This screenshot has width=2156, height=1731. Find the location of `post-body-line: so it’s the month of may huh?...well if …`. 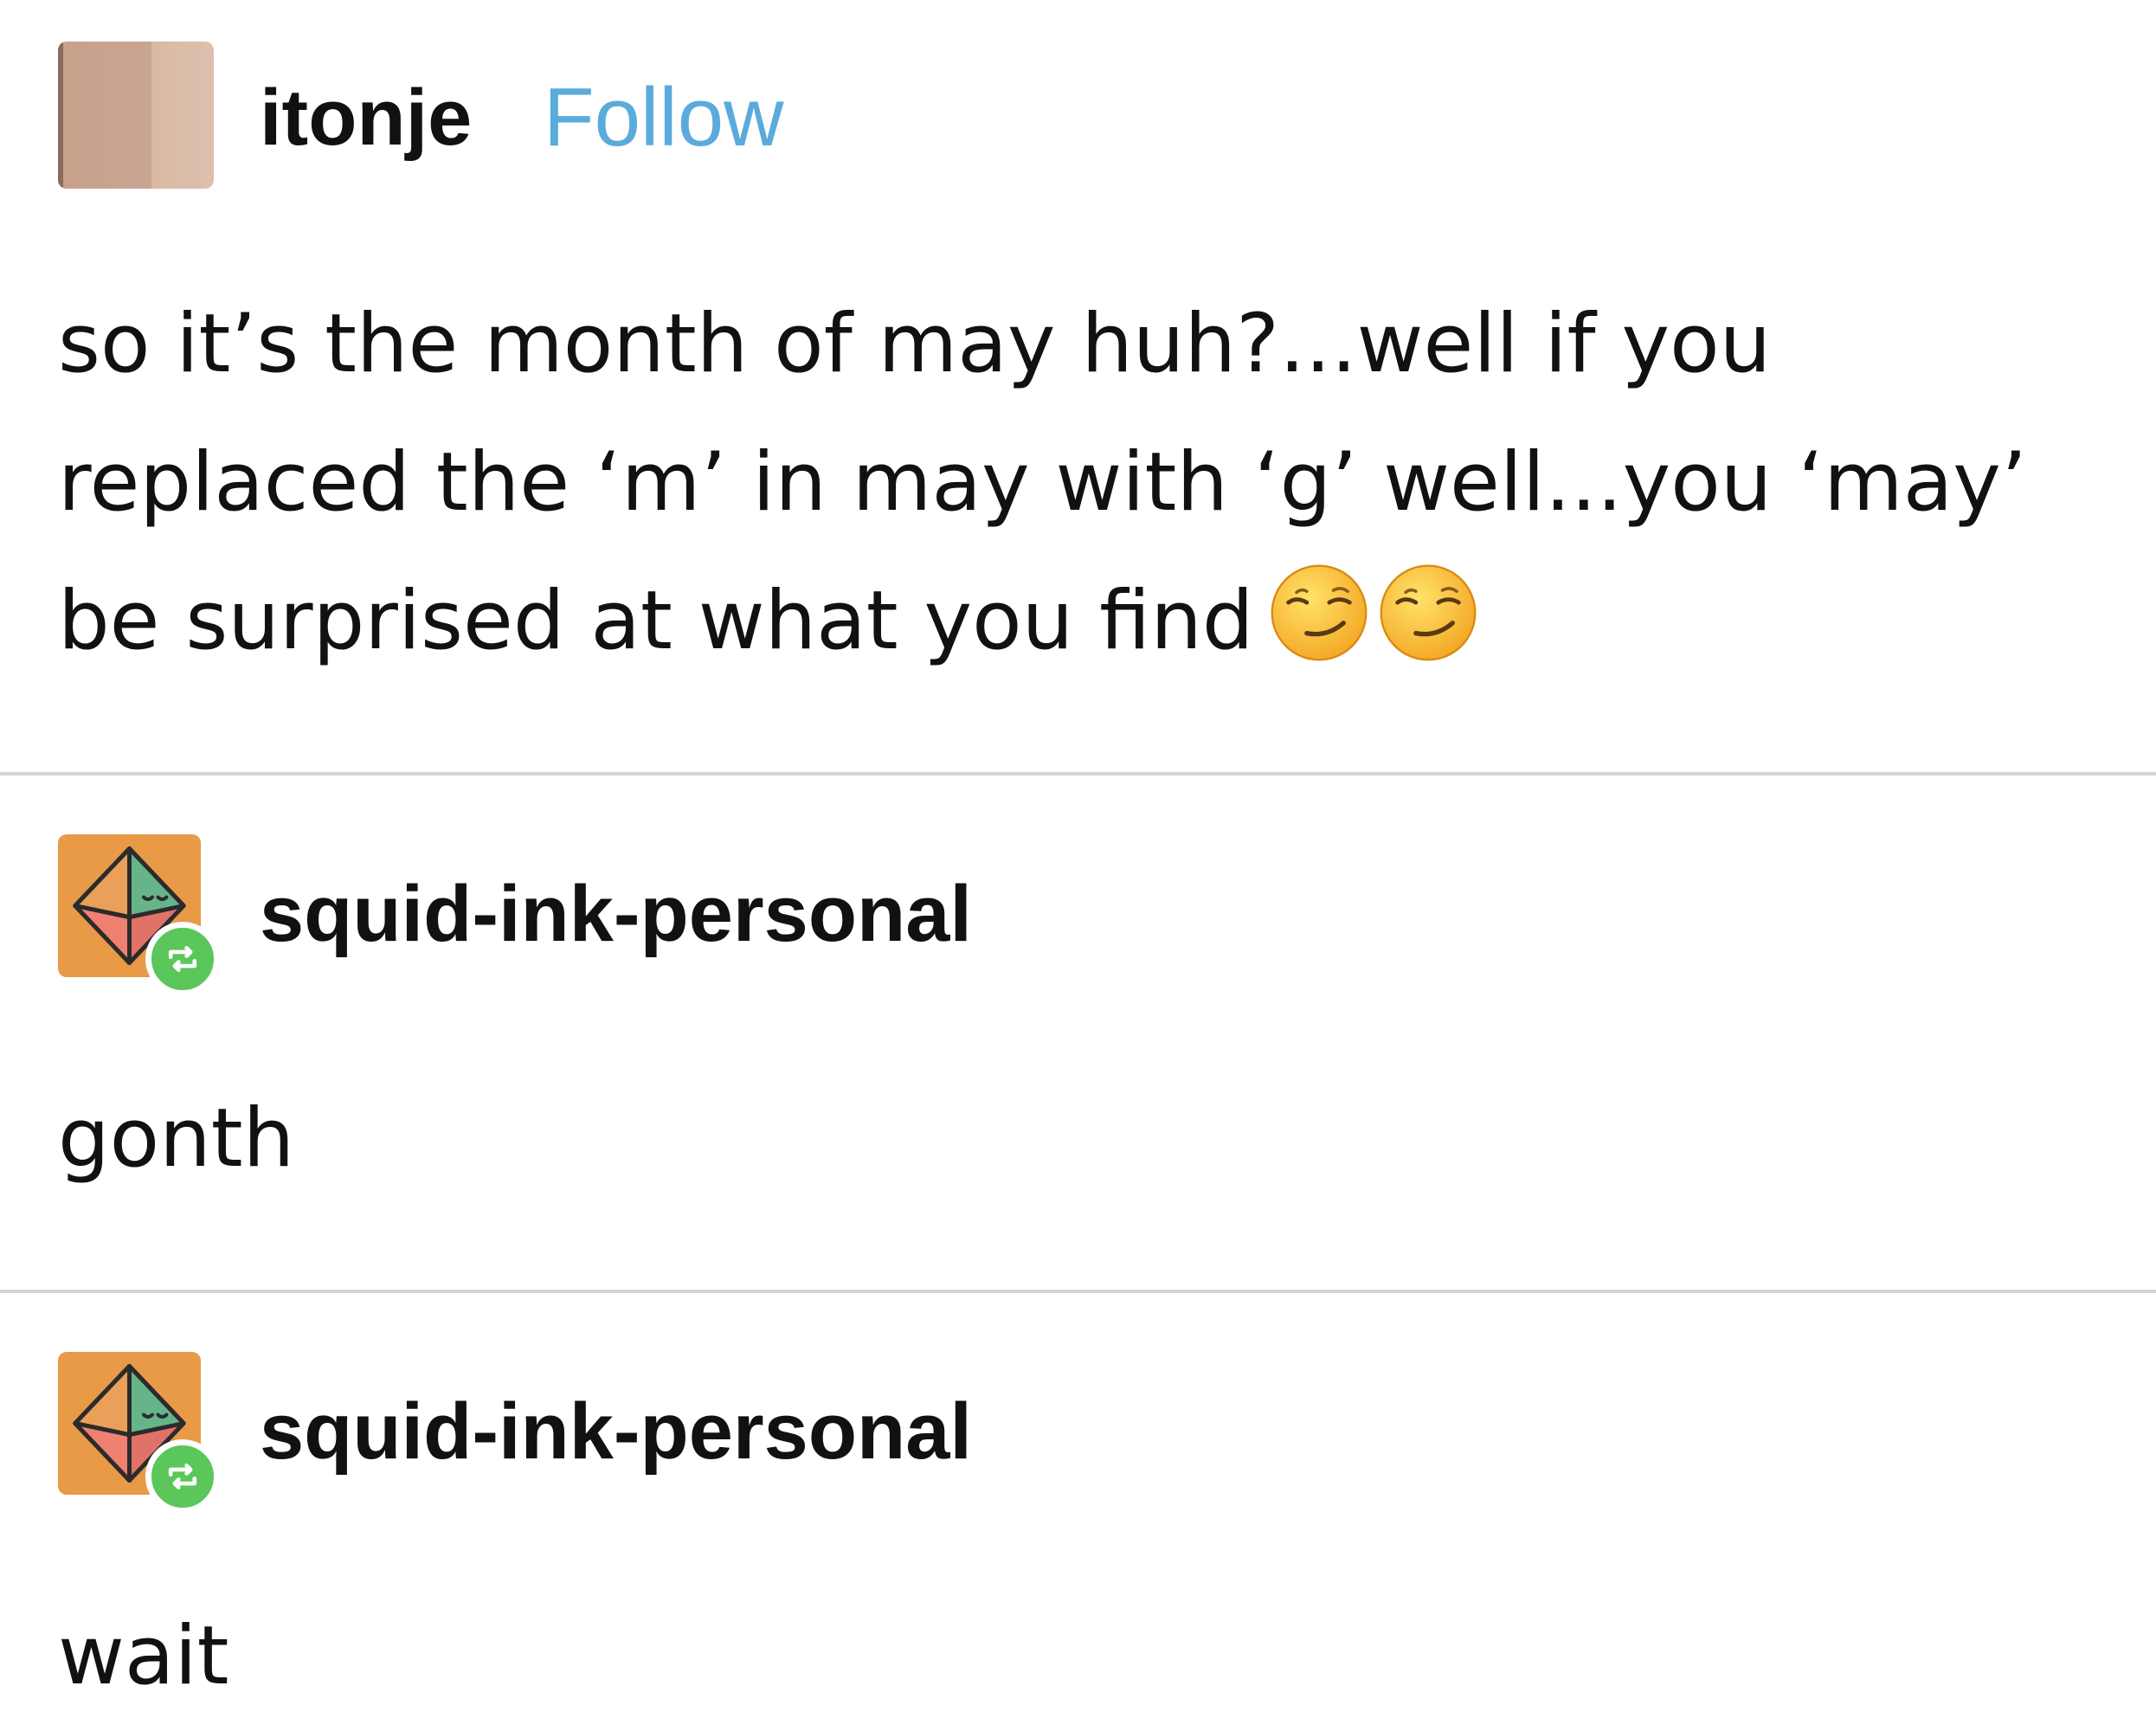

post-body-line: so it’s the month of may huh?...well if … is located at coordinates (915, 344).